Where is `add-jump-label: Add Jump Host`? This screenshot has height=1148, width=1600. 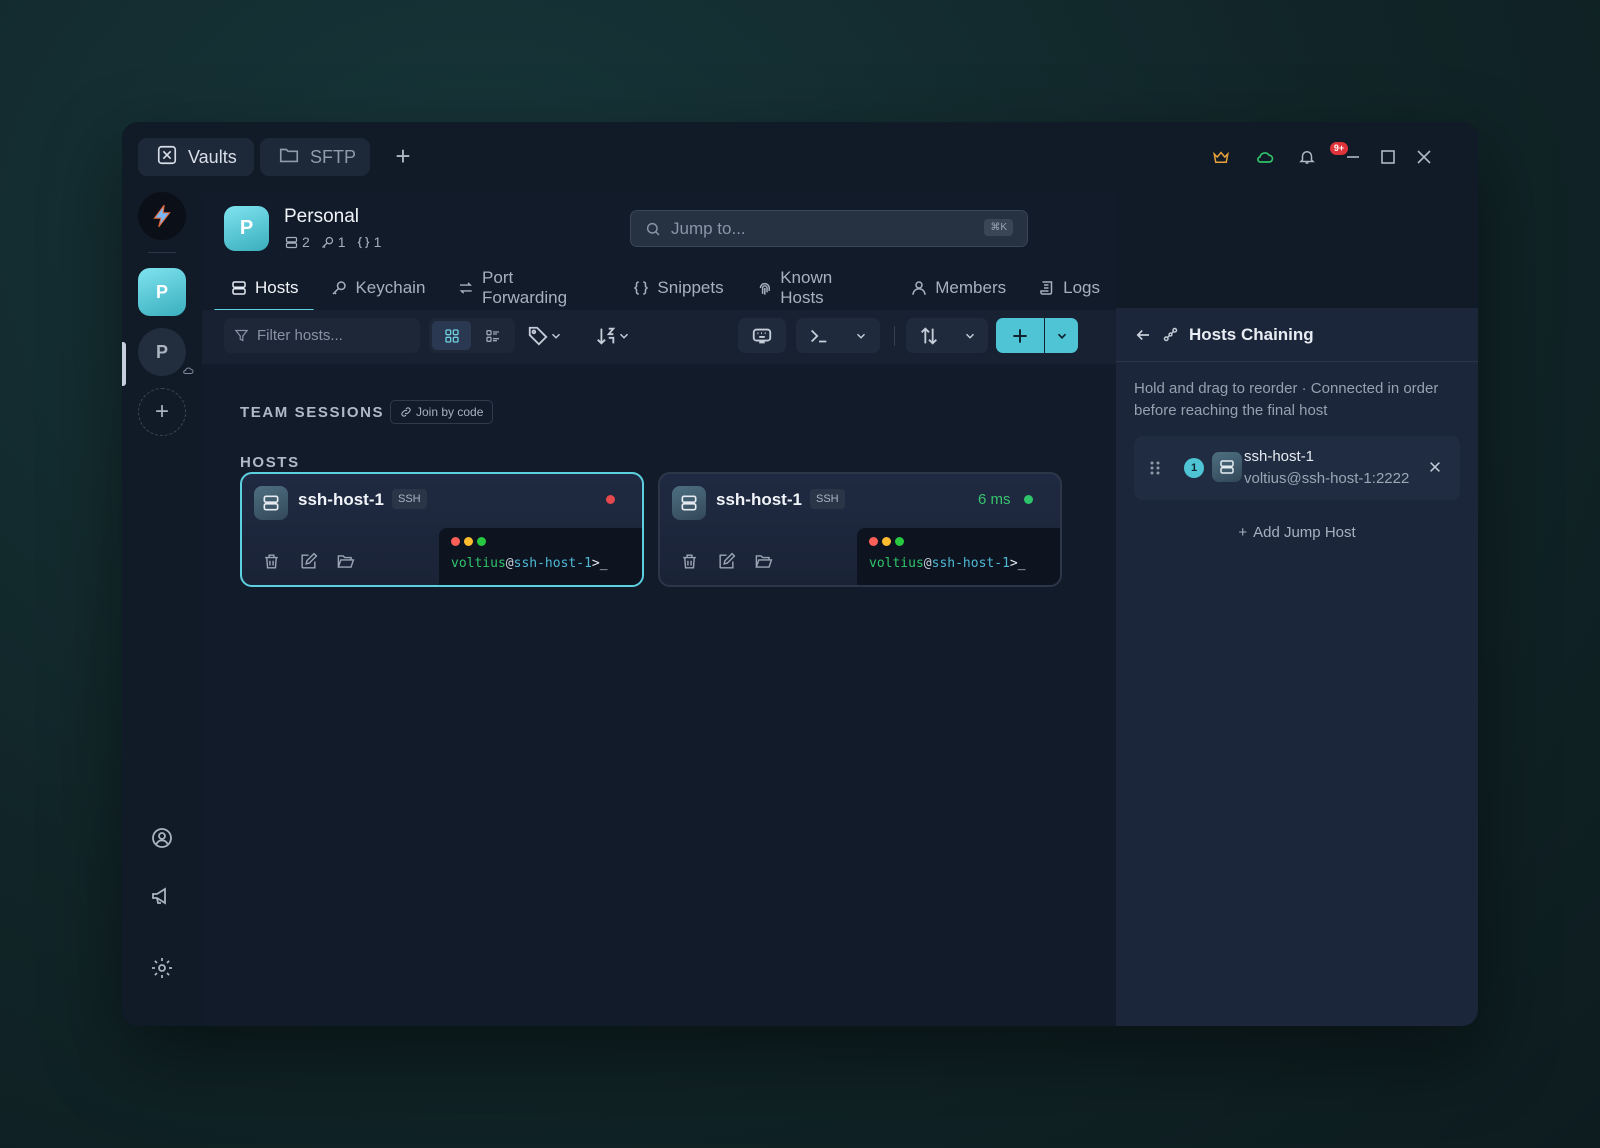 add-jump-label: Add Jump Host is located at coordinates (1304, 532).